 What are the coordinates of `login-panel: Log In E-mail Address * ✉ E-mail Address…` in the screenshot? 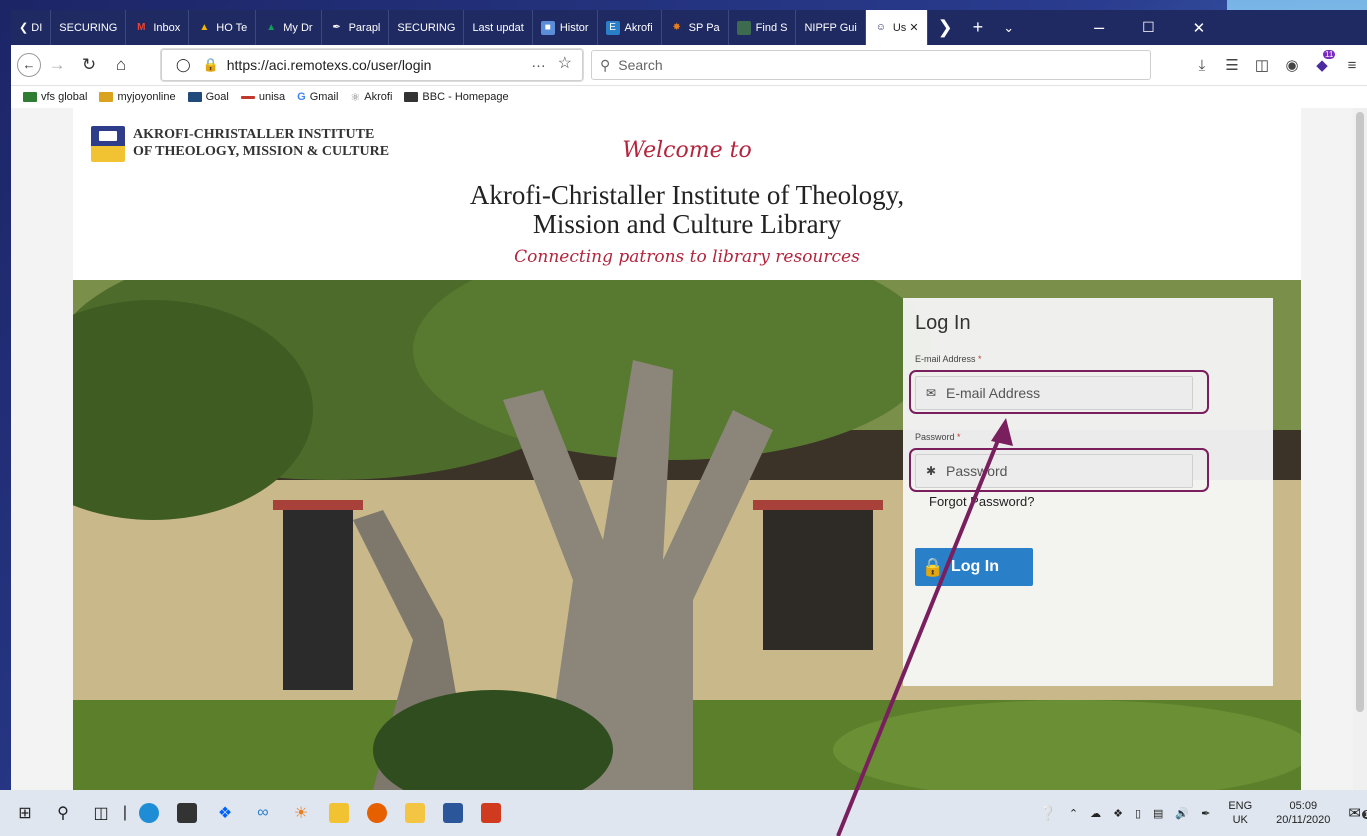 It's located at (1088, 492).